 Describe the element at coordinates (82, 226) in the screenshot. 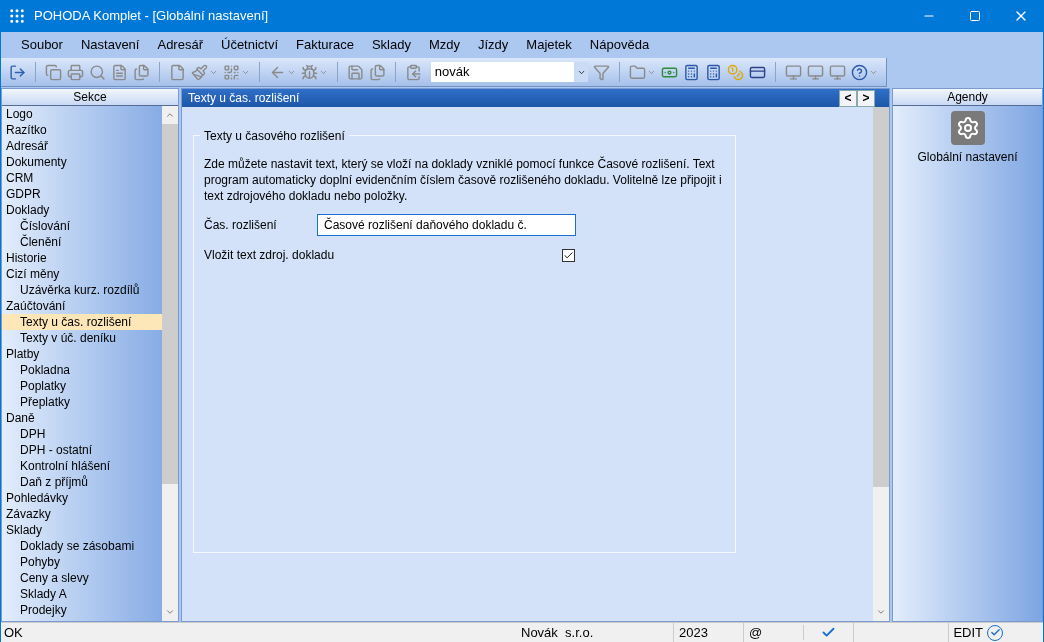

I see `section-item: Číslování` at that location.